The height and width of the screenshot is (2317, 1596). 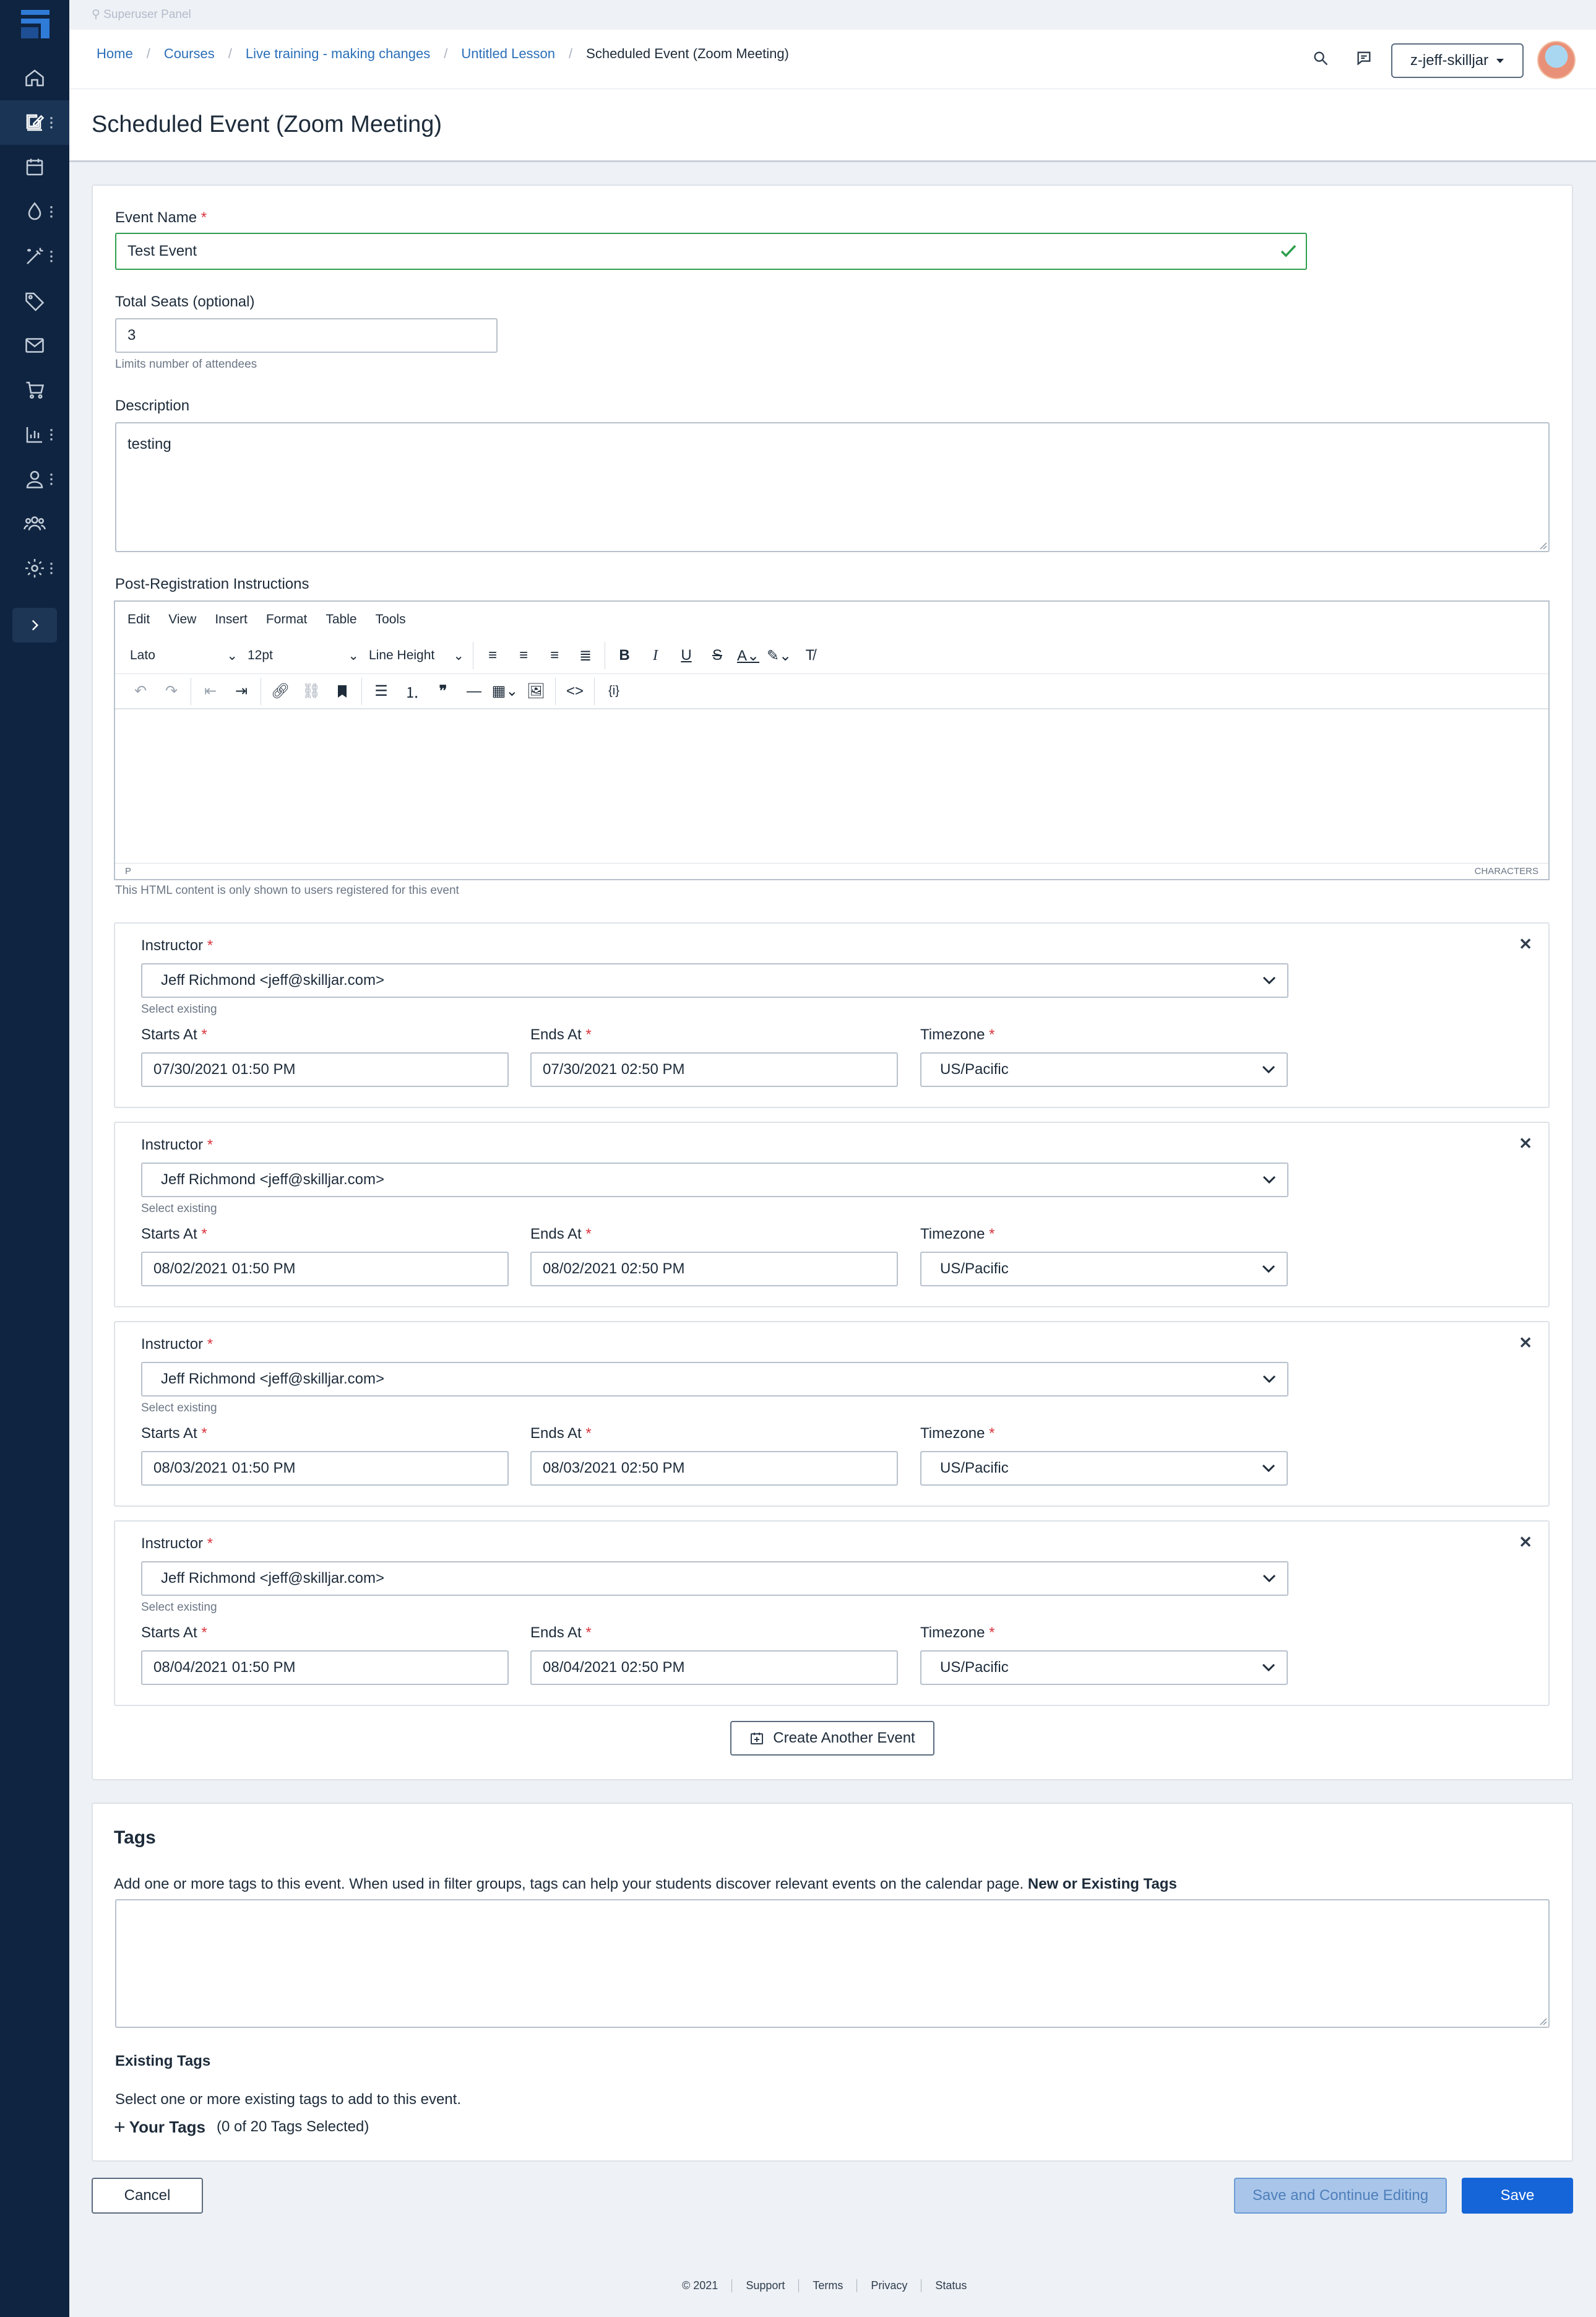 I want to click on italic-icon: I, so click(x=655, y=656).